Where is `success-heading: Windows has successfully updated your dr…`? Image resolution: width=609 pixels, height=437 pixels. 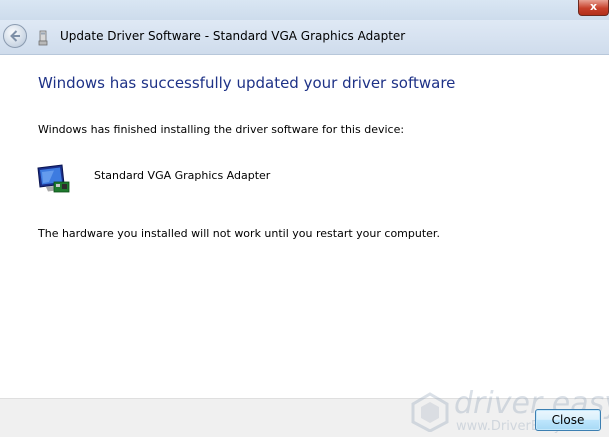
success-heading: Windows has successfully updated your dr… is located at coordinates (247, 83).